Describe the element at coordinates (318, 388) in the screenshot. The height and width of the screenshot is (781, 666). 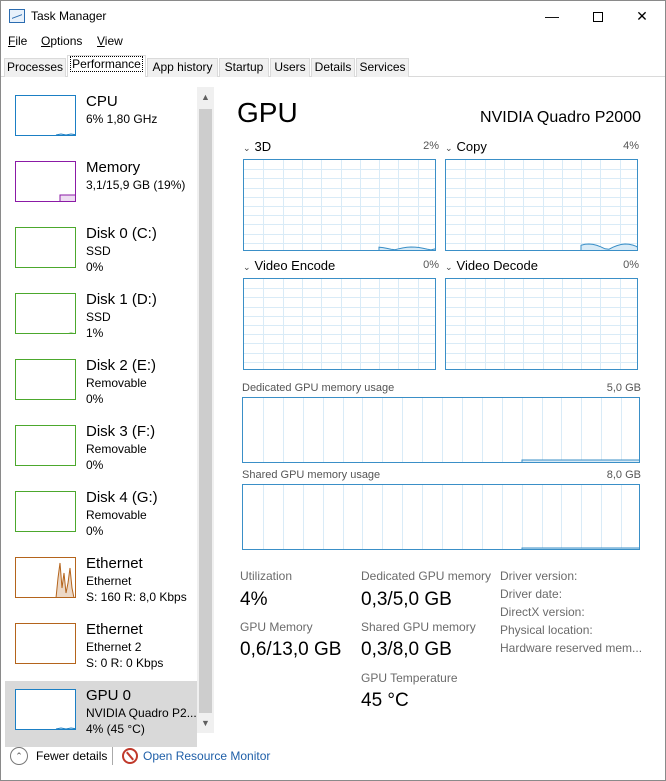
I see `dedicated-memory-label: Dedicated GPU memory usage` at that location.